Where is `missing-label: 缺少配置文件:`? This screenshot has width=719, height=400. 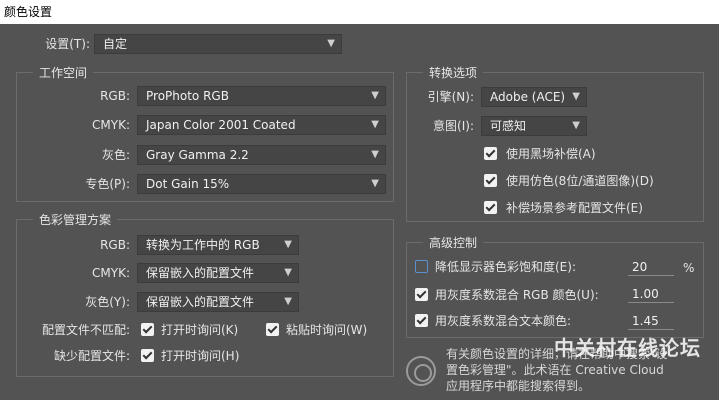 missing-label: 缺少配置文件: is located at coordinates (91, 356).